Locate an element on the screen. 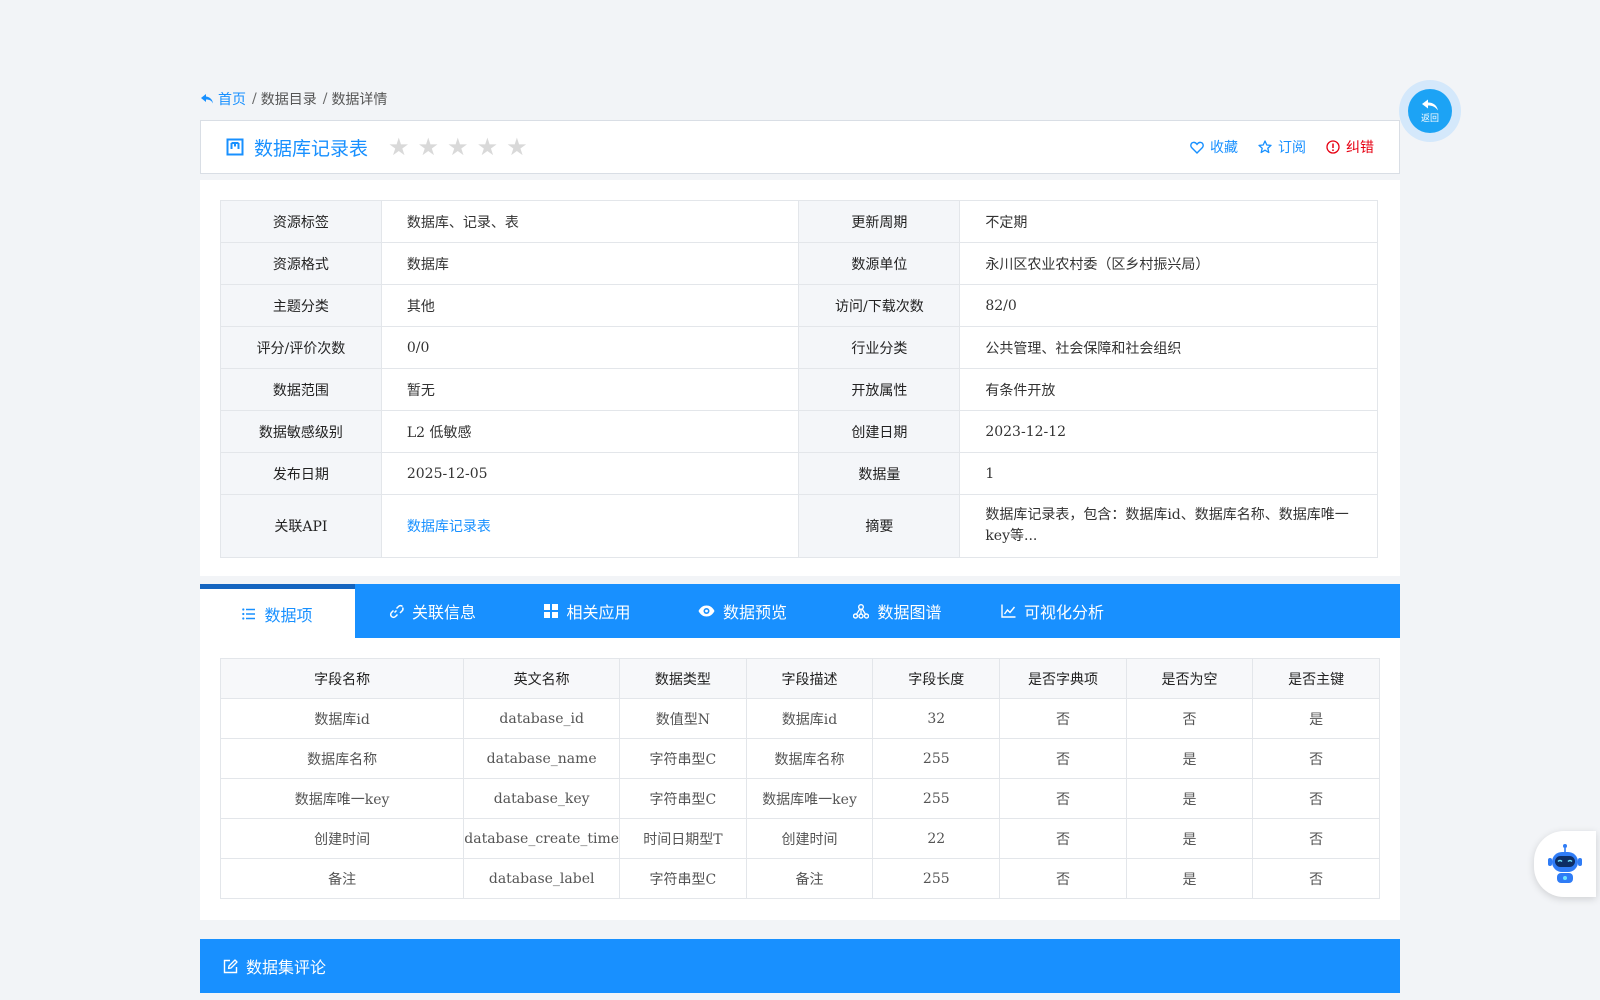 This screenshot has width=1600, height=1000. info-value: 2023-12-12 is located at coordinates (1168, 431).